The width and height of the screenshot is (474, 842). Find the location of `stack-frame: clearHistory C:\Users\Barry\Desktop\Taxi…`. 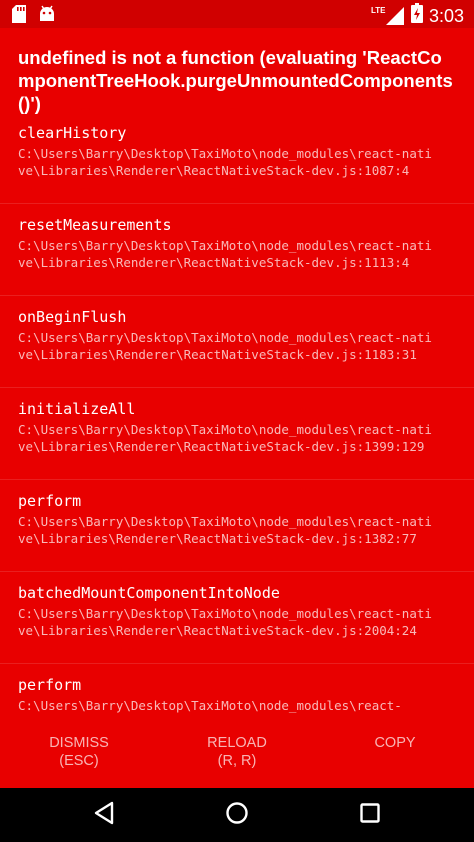

stack-frame: clearHistory C:\Users\Barry\Desktop\Taxi… is located at coordinates (237, 158).